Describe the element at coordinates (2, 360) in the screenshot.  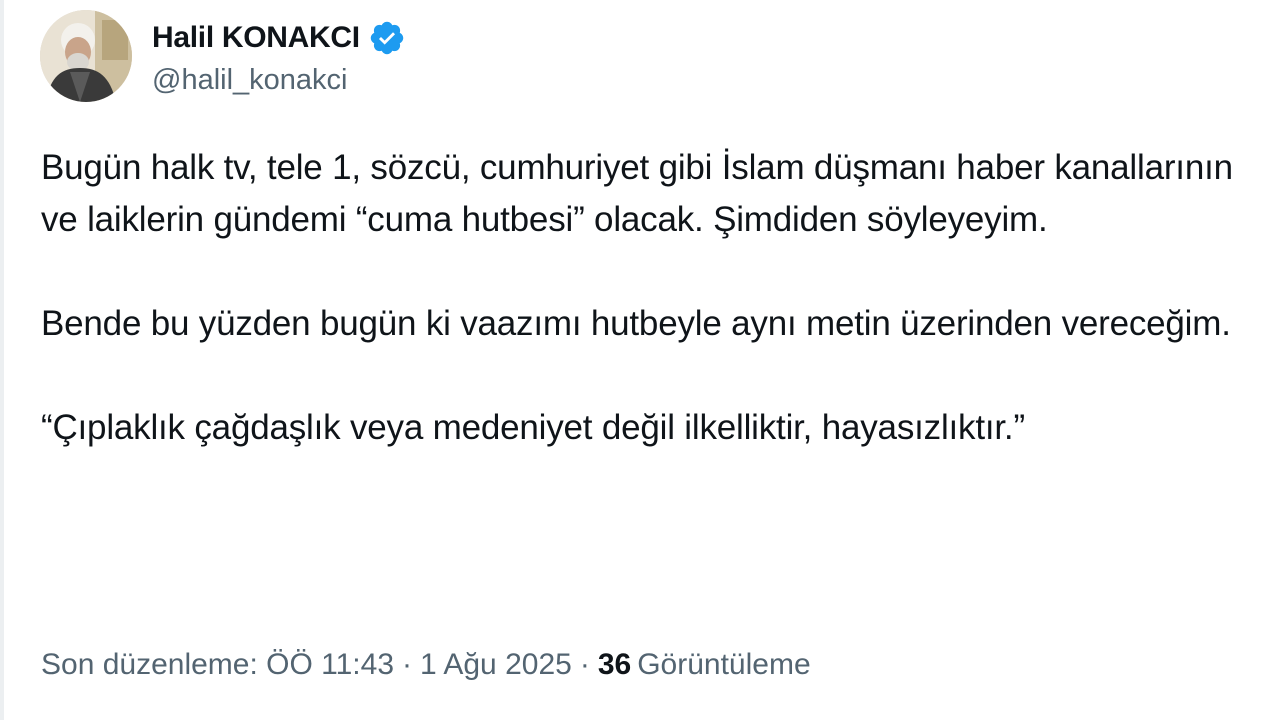
I see `left-border` at that location.